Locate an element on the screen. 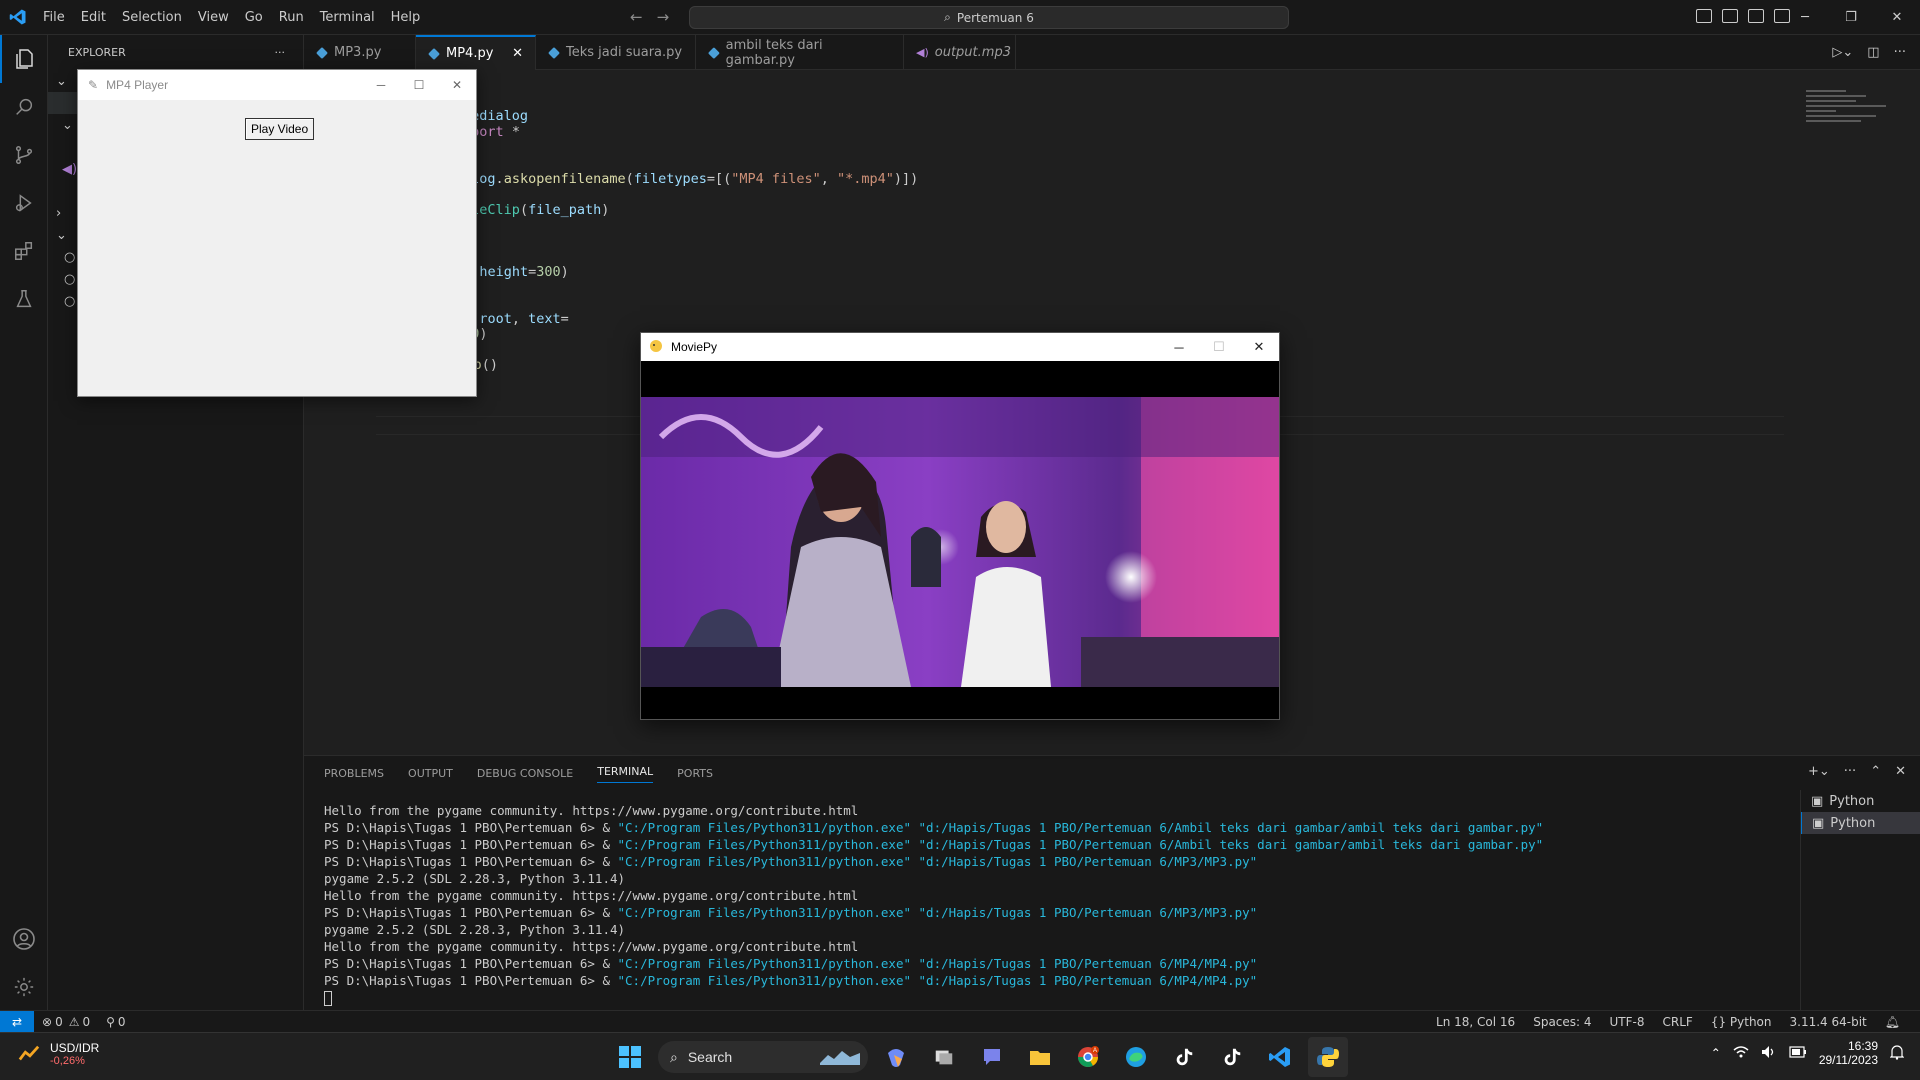  run-python-icon: ▷⌄ is located at coordinates (1842, 52).